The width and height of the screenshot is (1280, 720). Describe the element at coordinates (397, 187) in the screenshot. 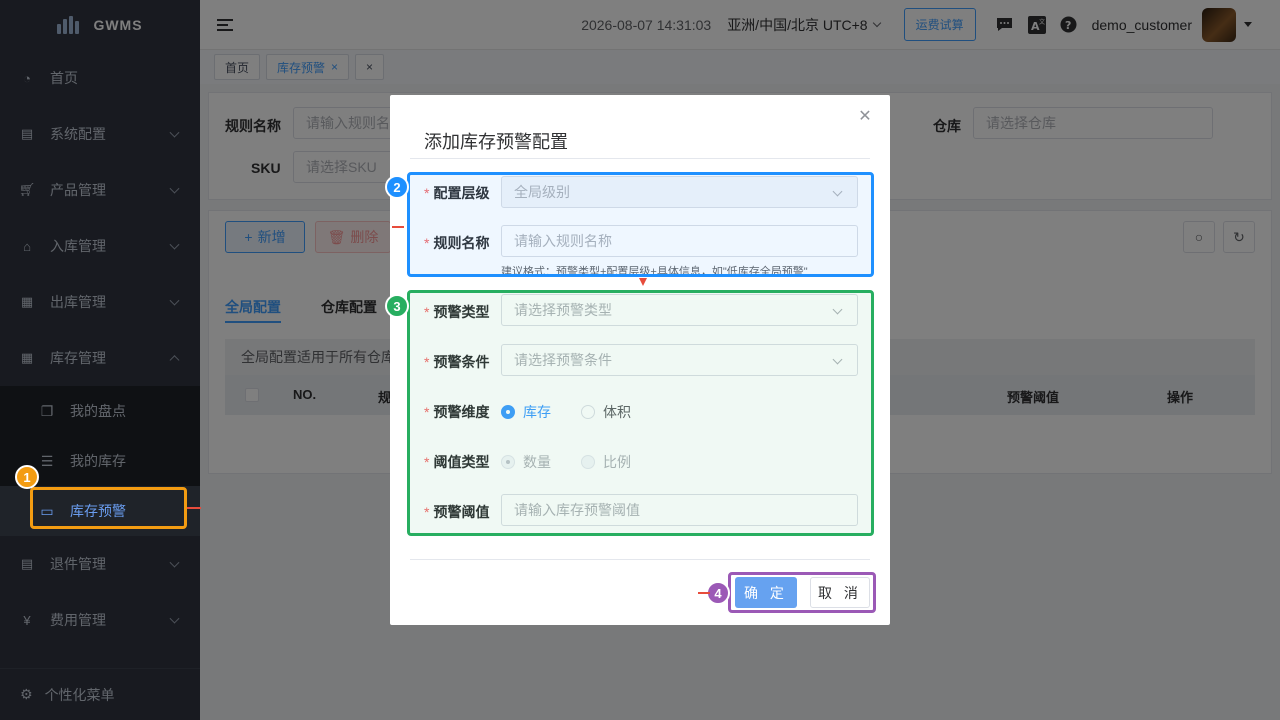

I see `annotation-badge-2: 2` at that location.